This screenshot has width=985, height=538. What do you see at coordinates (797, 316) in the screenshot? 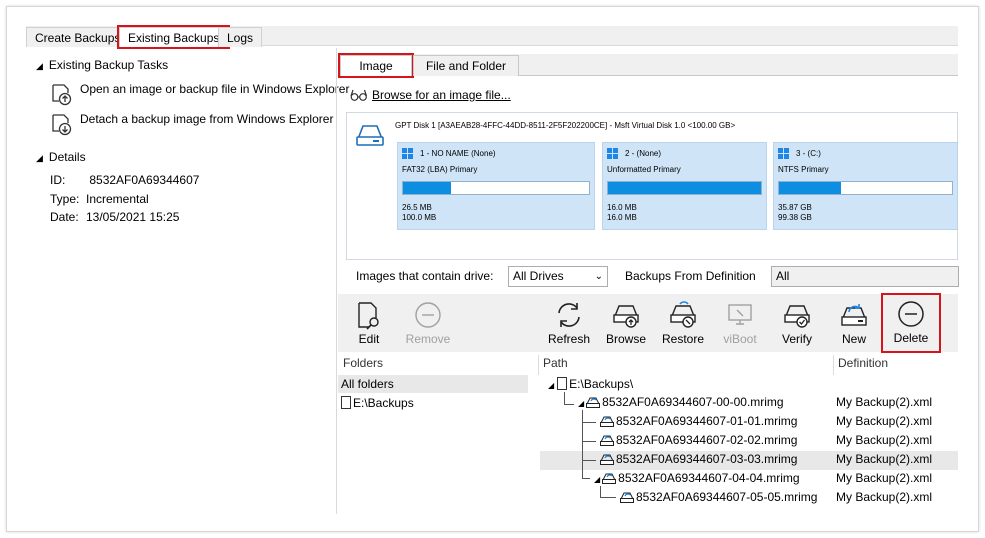
I see `verify-icon` at bounding box center [797, 316].